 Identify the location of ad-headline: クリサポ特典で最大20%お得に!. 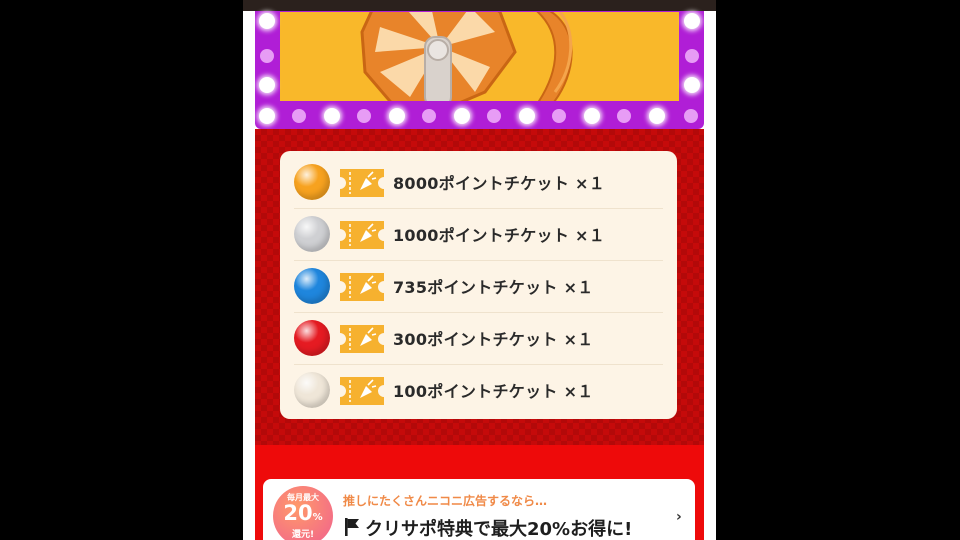
(499, 529).